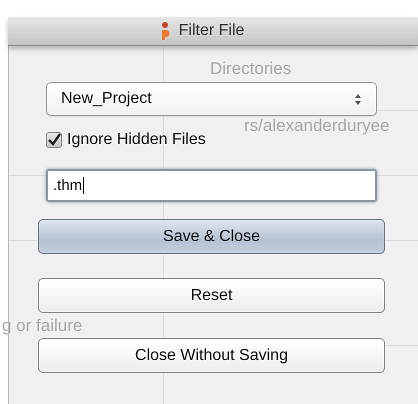 This screenshot has height=404, width=418. I want to click on dialog-button: Reset, so click(211, 295).